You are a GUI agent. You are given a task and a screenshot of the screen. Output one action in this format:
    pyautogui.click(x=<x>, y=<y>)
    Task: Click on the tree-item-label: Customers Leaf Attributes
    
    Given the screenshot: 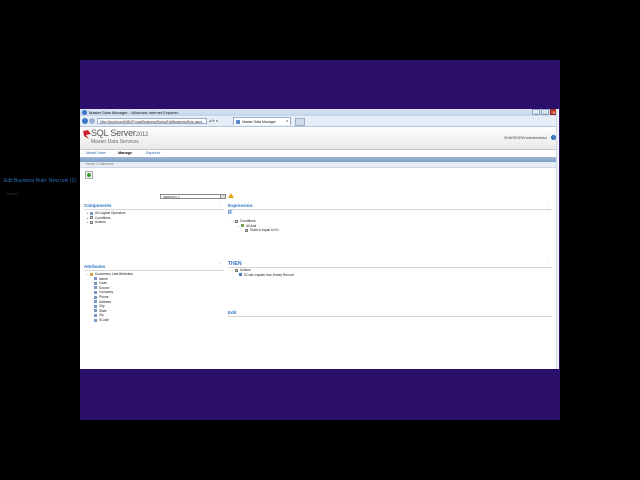 What is the action you would take?
    pyautogui.click(x=114, y=274)
    